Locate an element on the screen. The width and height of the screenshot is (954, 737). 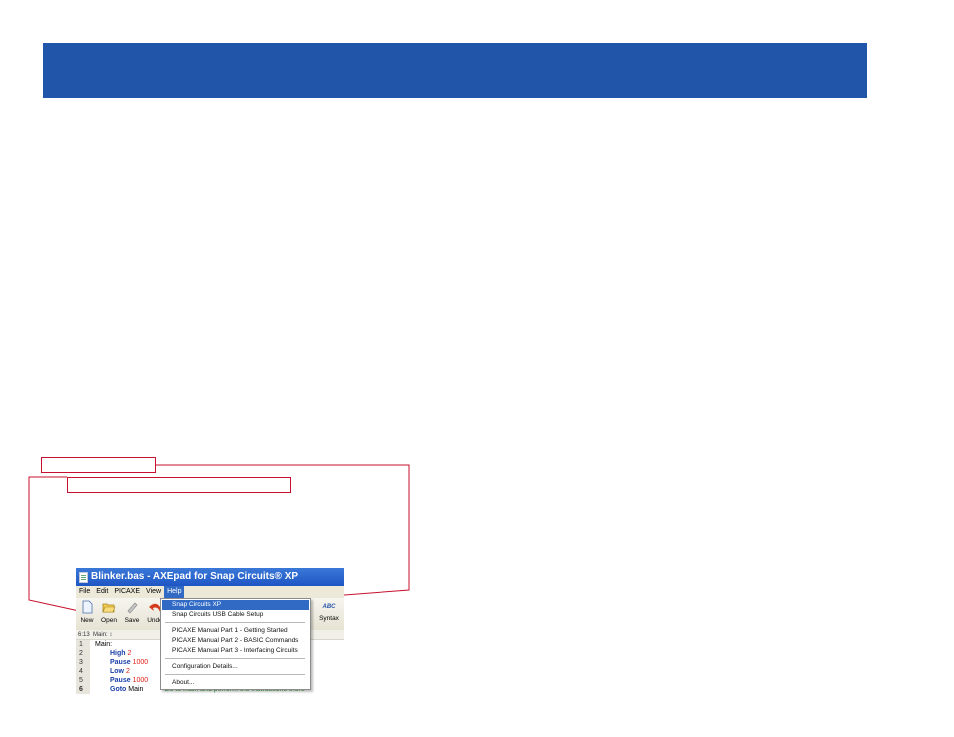
save-pen-icon is located at coordinates (132, 608).